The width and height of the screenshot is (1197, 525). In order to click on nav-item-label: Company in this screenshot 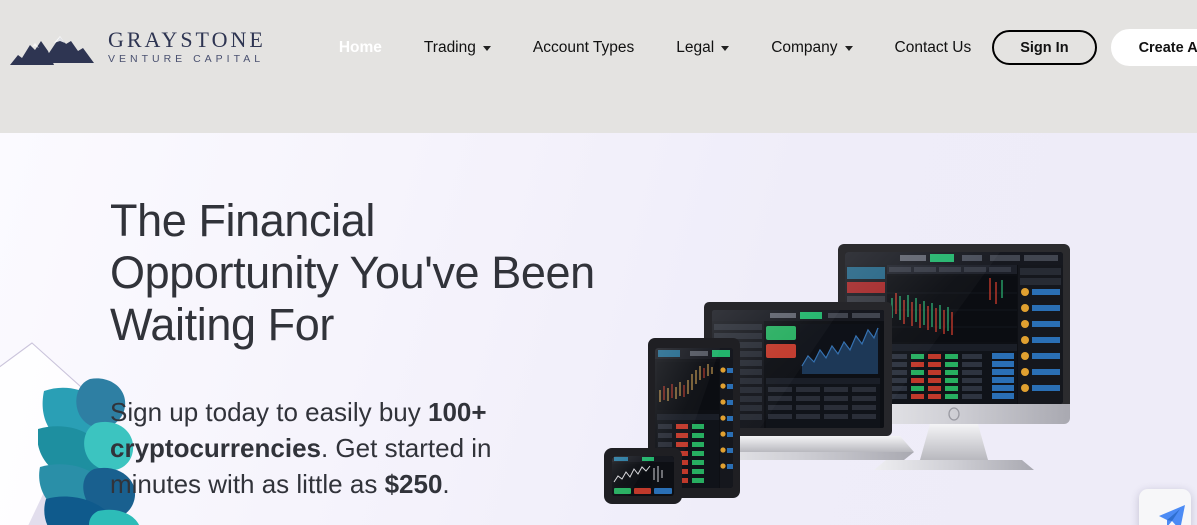, I will do `click(804, 47)`.